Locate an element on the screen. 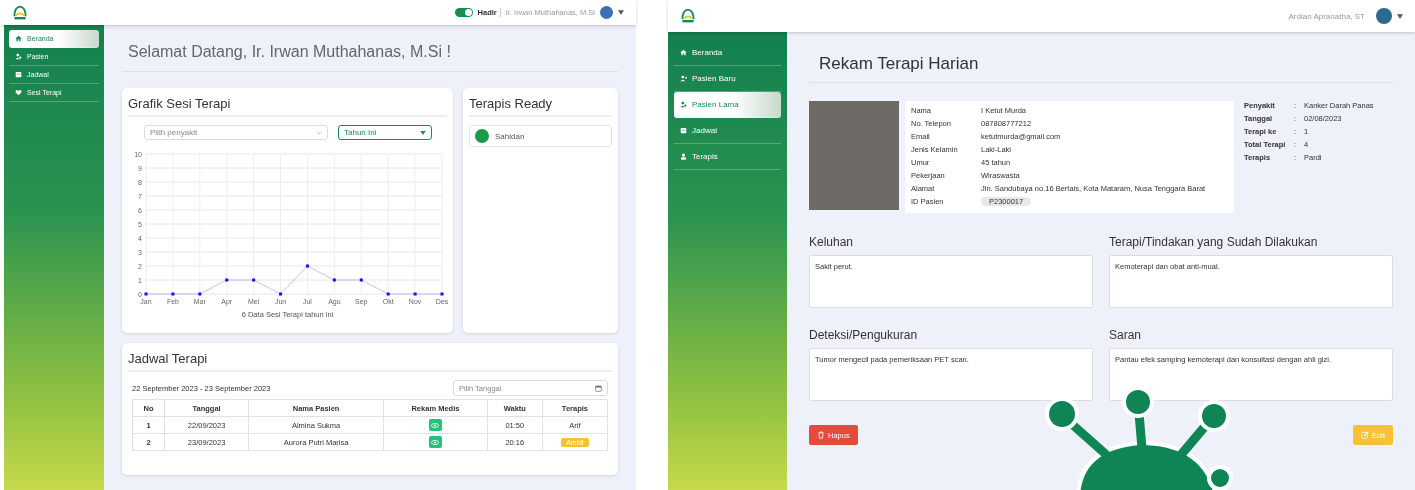  page-heading: Rekam Terapi Harian is located at coordinates (1101, 63).